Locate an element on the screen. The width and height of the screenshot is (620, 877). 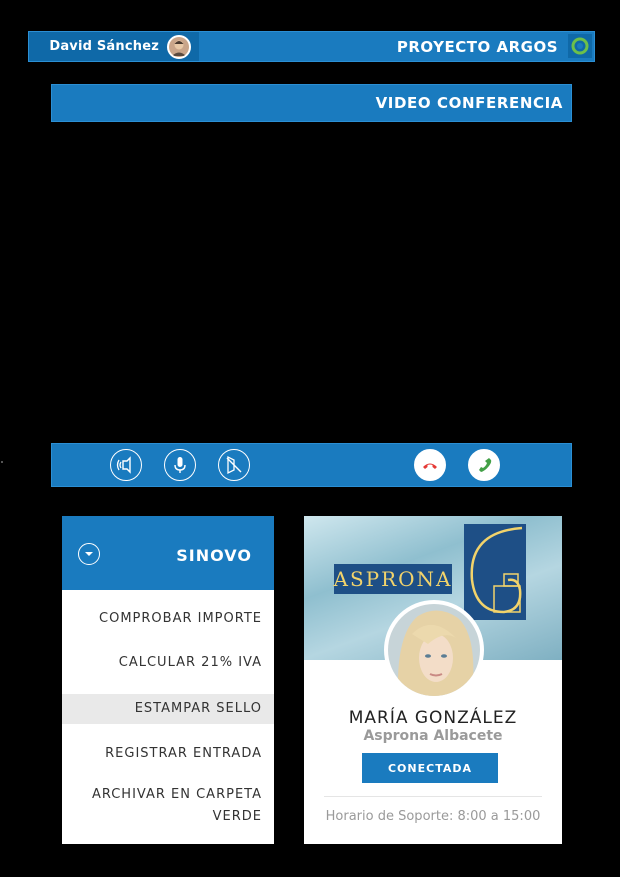
video-conference-title: VIDEO CONFERENCIA is located at coordinates (469, 103).